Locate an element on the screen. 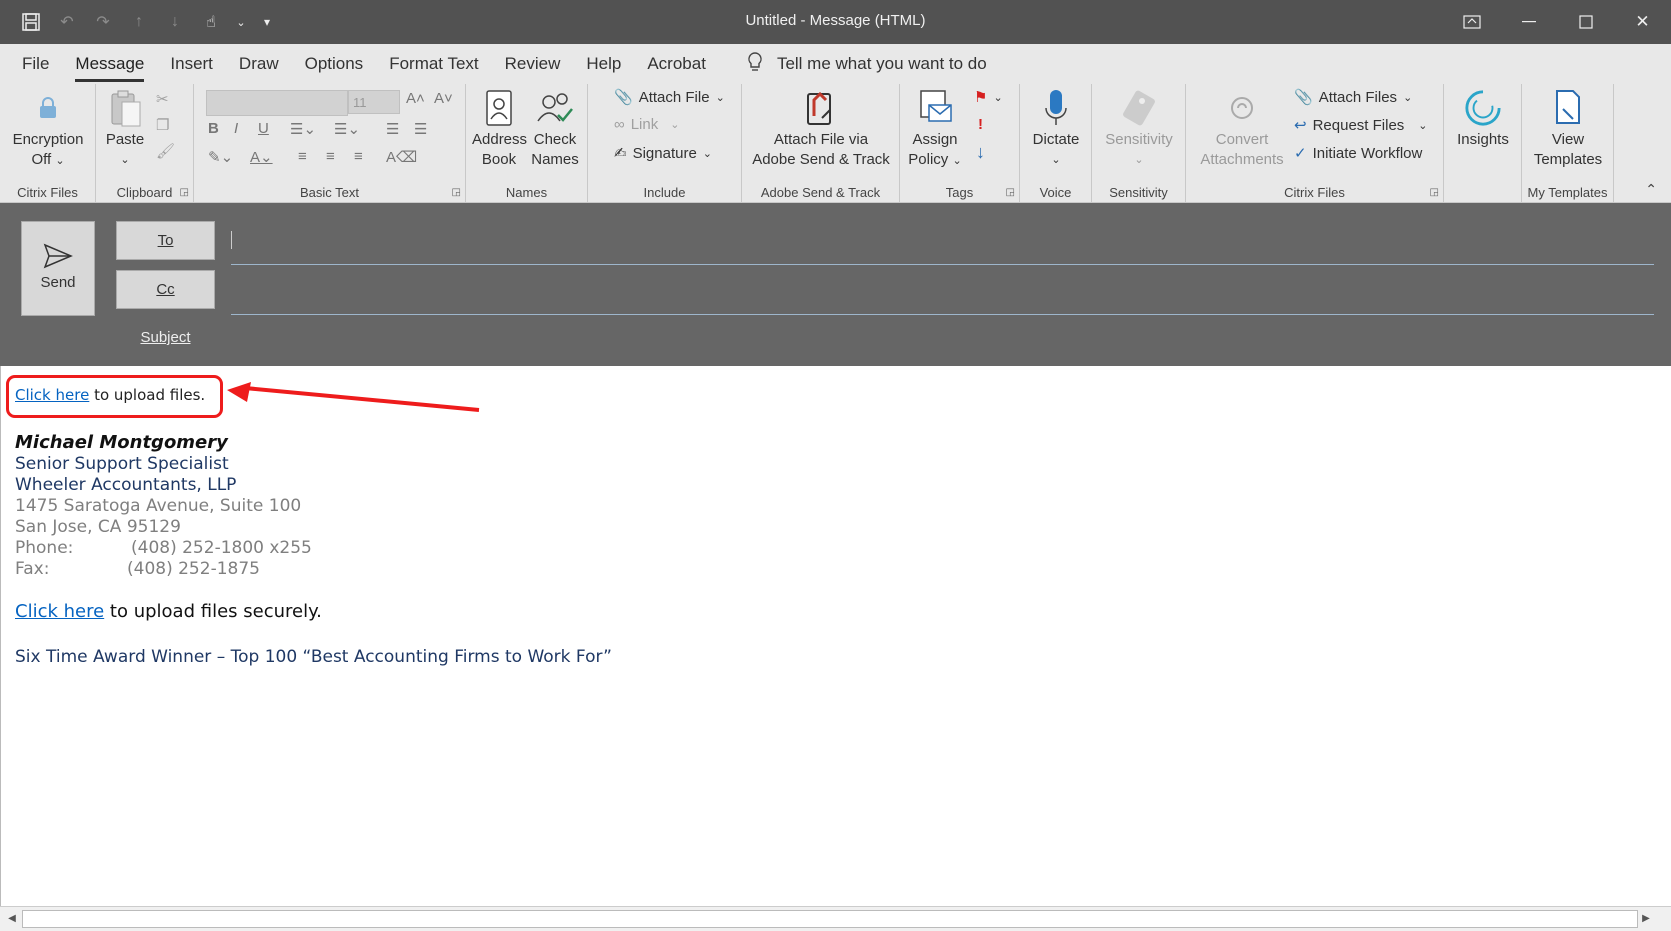 The width and height of the screenshot is (1671, 931). subject-field is located at coordinates (942, 363).